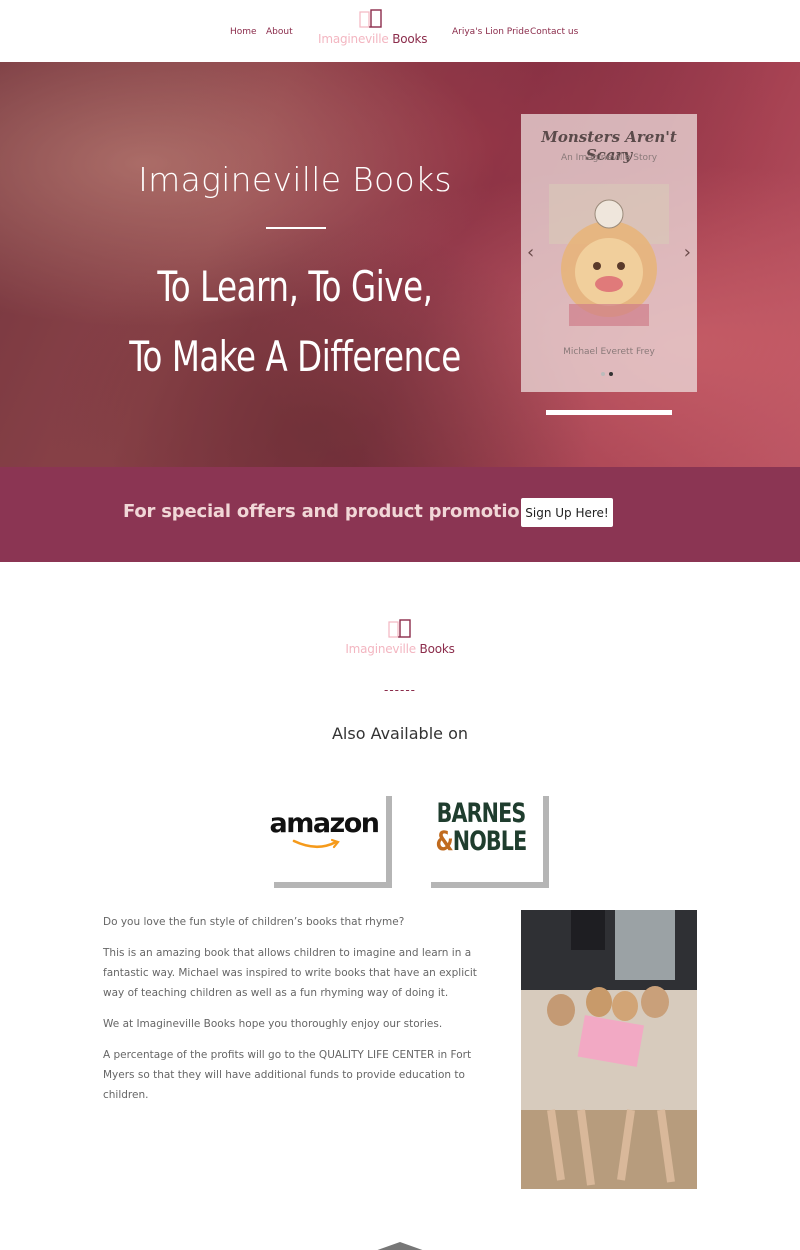 The width and height of the screenshot is (800, 1250). I want to click on children-reading-photo, so click(609, 1049).